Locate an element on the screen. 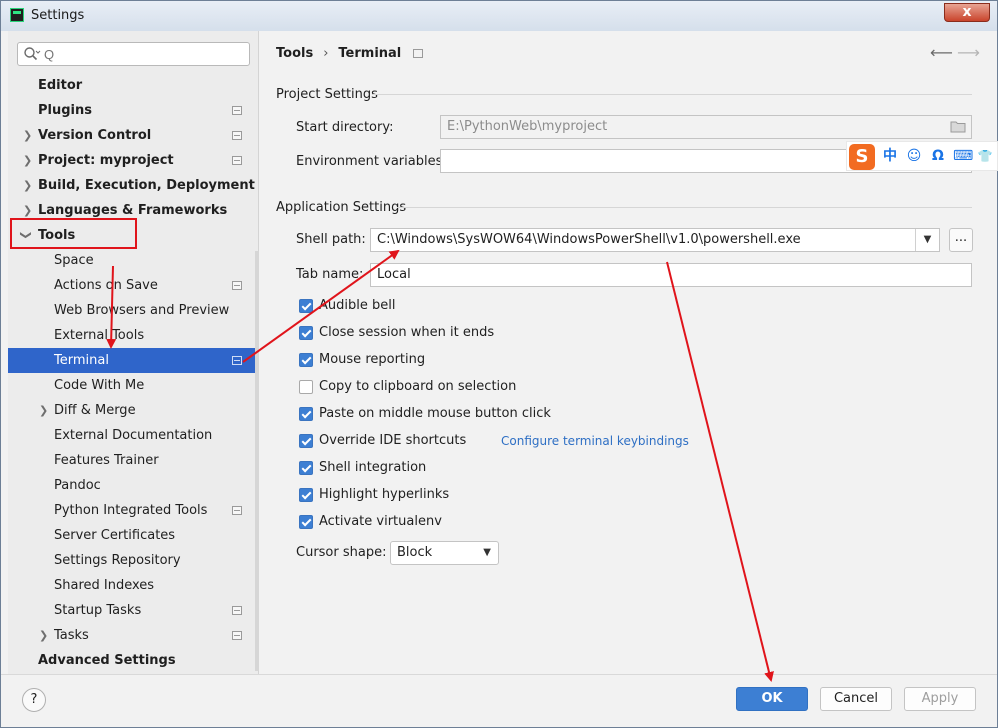 This screenshot has height=728, width=998. checkbox-label: Close session when it ends is located at coordinates (407, 332).